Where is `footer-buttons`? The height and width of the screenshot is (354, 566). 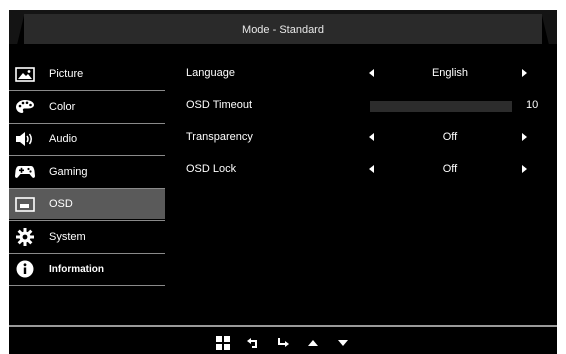
footer-buttons is located at coordinates (283, 343).